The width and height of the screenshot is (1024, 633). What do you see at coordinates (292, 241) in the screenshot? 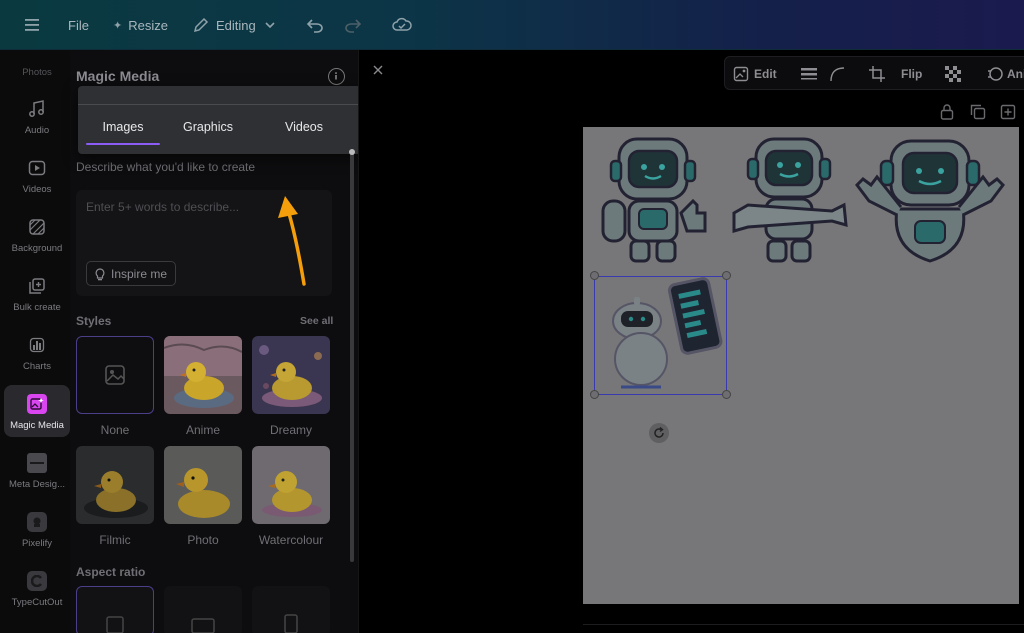
I see `annotation-arrow-icon` at bounding box center [292, 241].